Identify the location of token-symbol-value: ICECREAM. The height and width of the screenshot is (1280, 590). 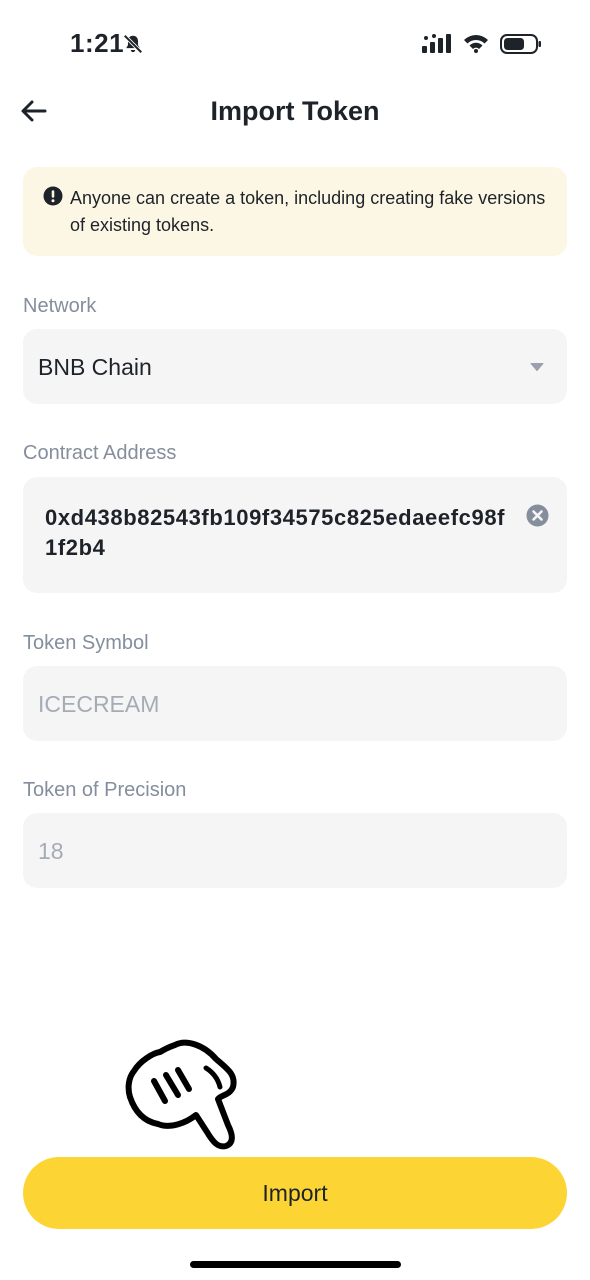
(99, 704).